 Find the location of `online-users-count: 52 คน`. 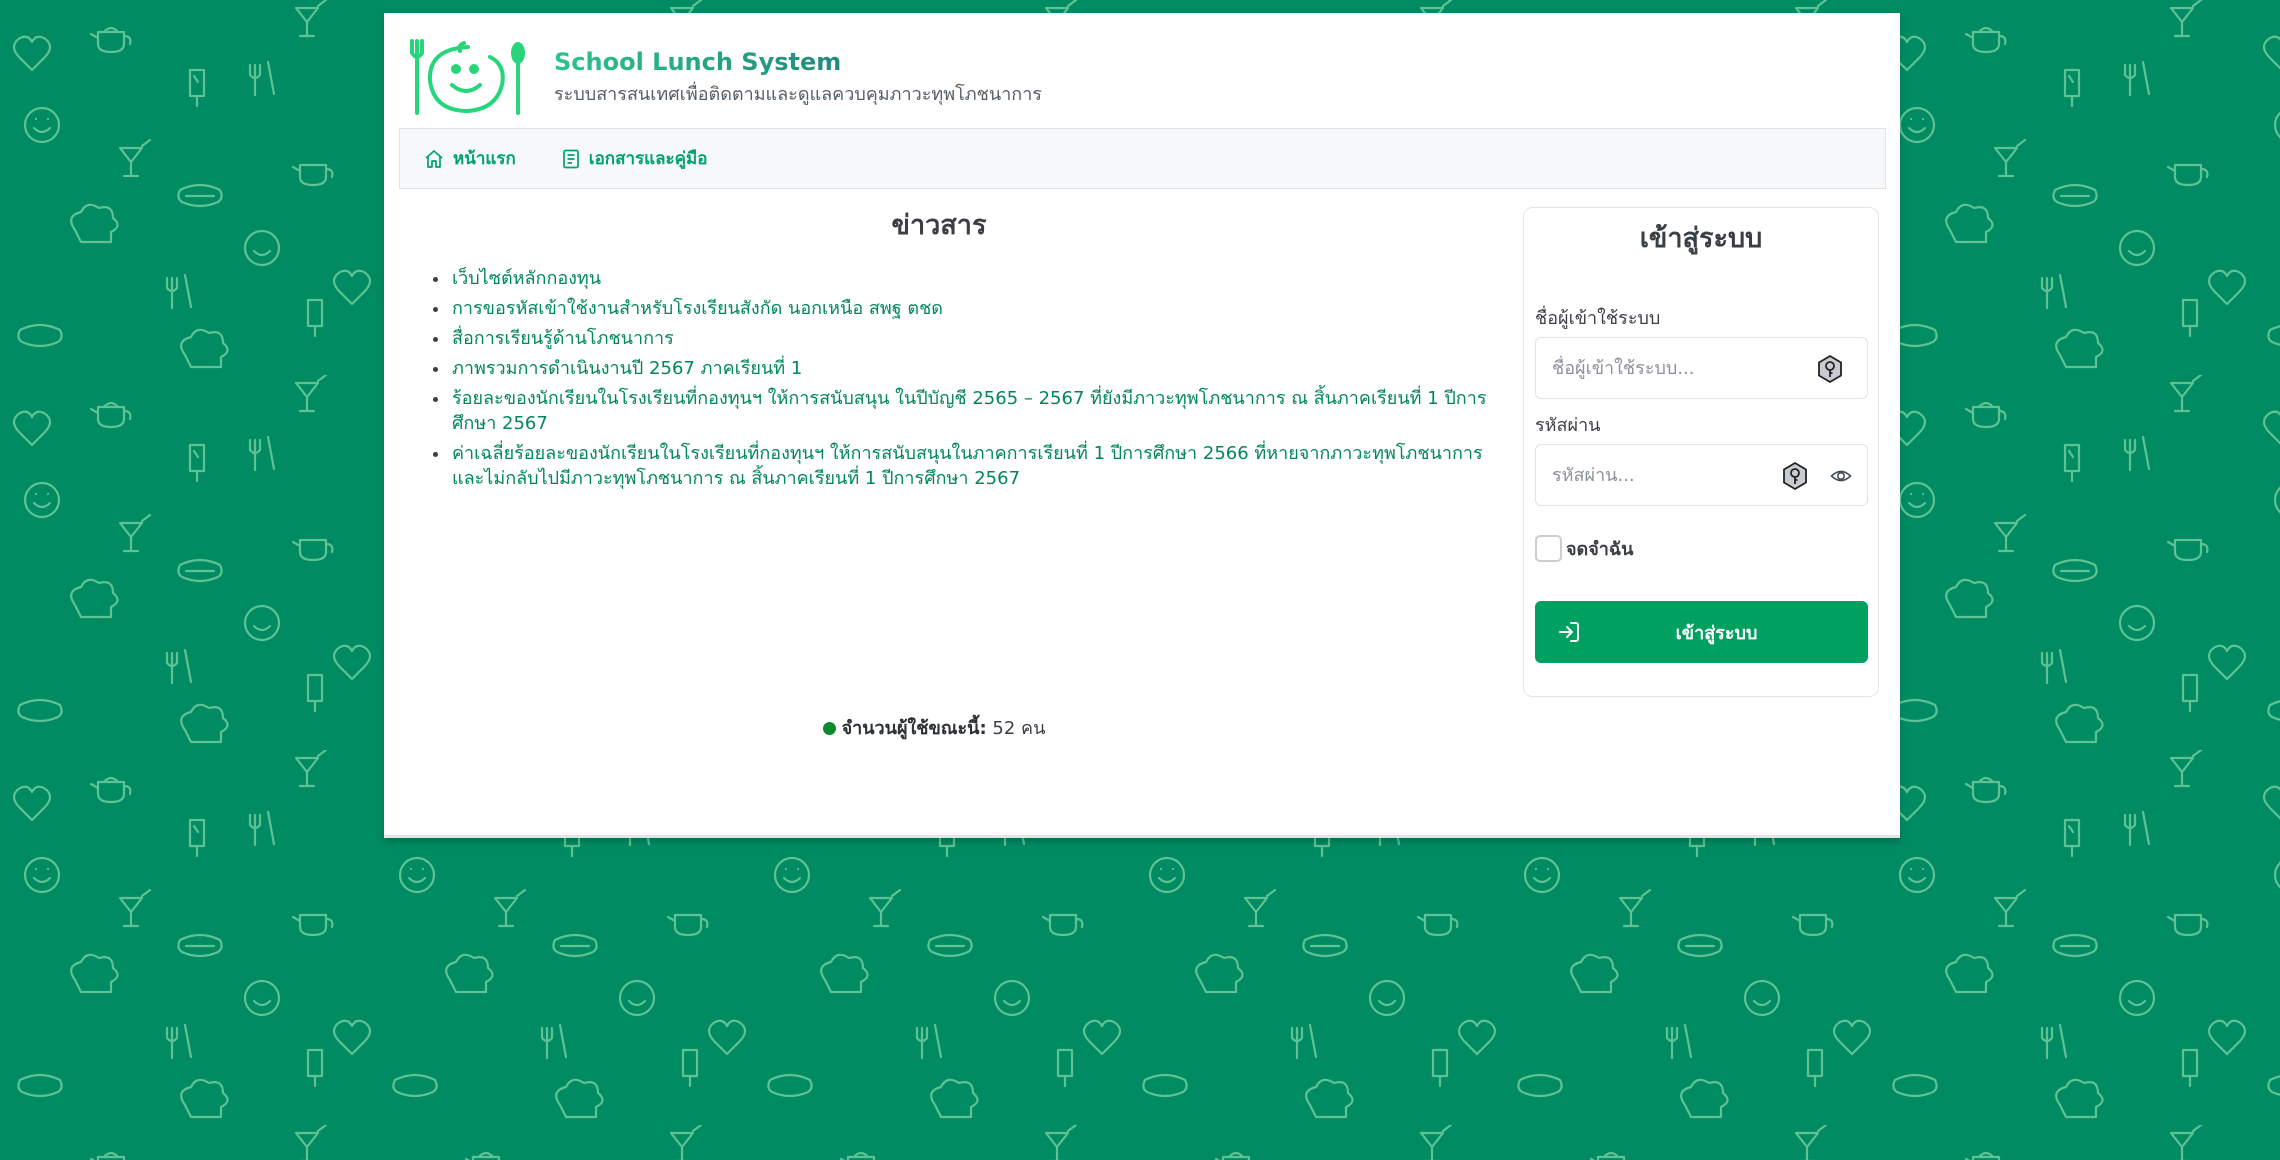

online-users-count: 52 คน is located at coordinates (1019, 728).